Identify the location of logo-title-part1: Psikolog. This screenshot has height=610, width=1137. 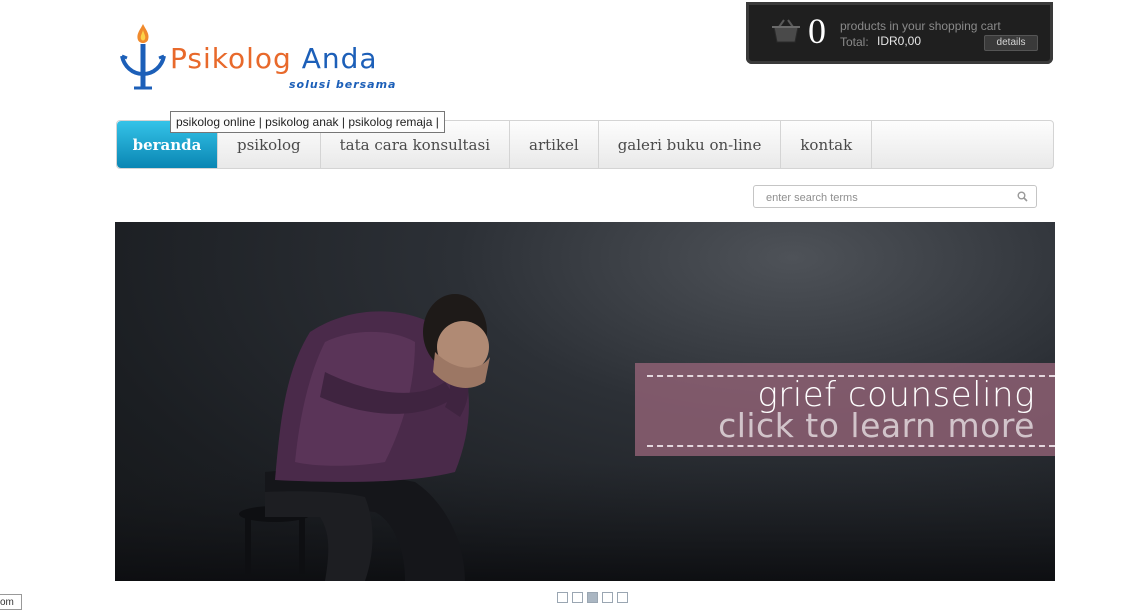
(231, 58).